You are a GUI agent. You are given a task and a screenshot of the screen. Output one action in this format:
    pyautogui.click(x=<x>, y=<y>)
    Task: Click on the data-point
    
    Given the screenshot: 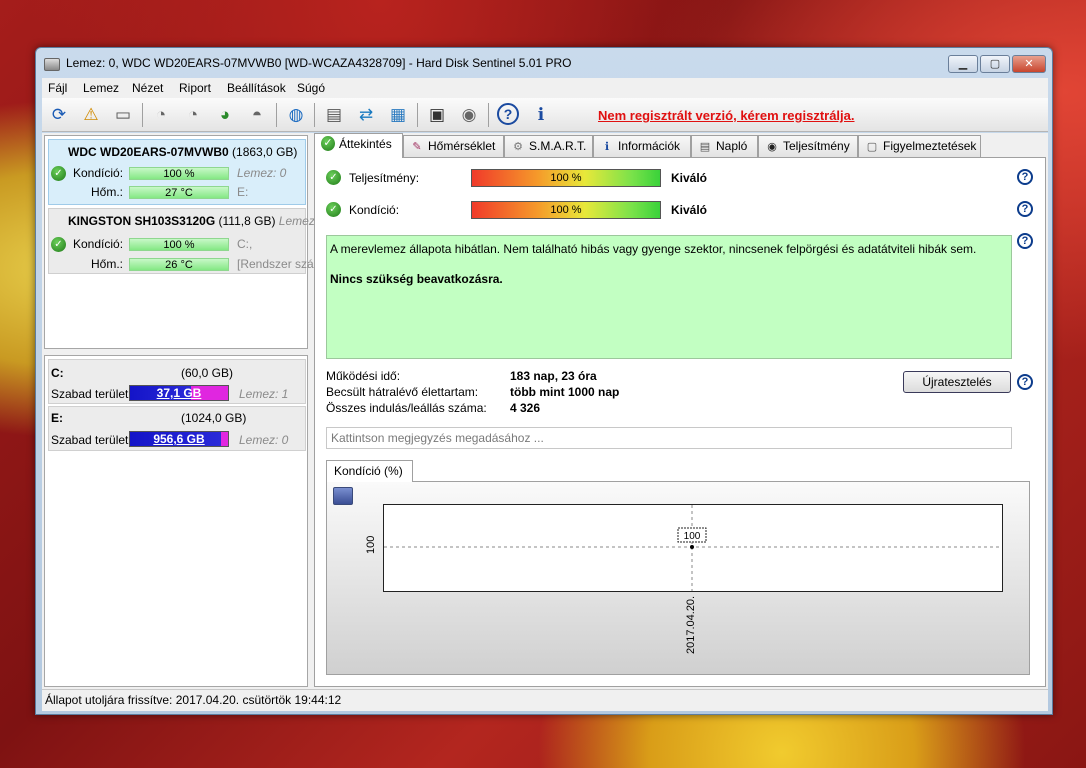 What is the action you would take?
    pyautogui.click(x=692, y=547)
    